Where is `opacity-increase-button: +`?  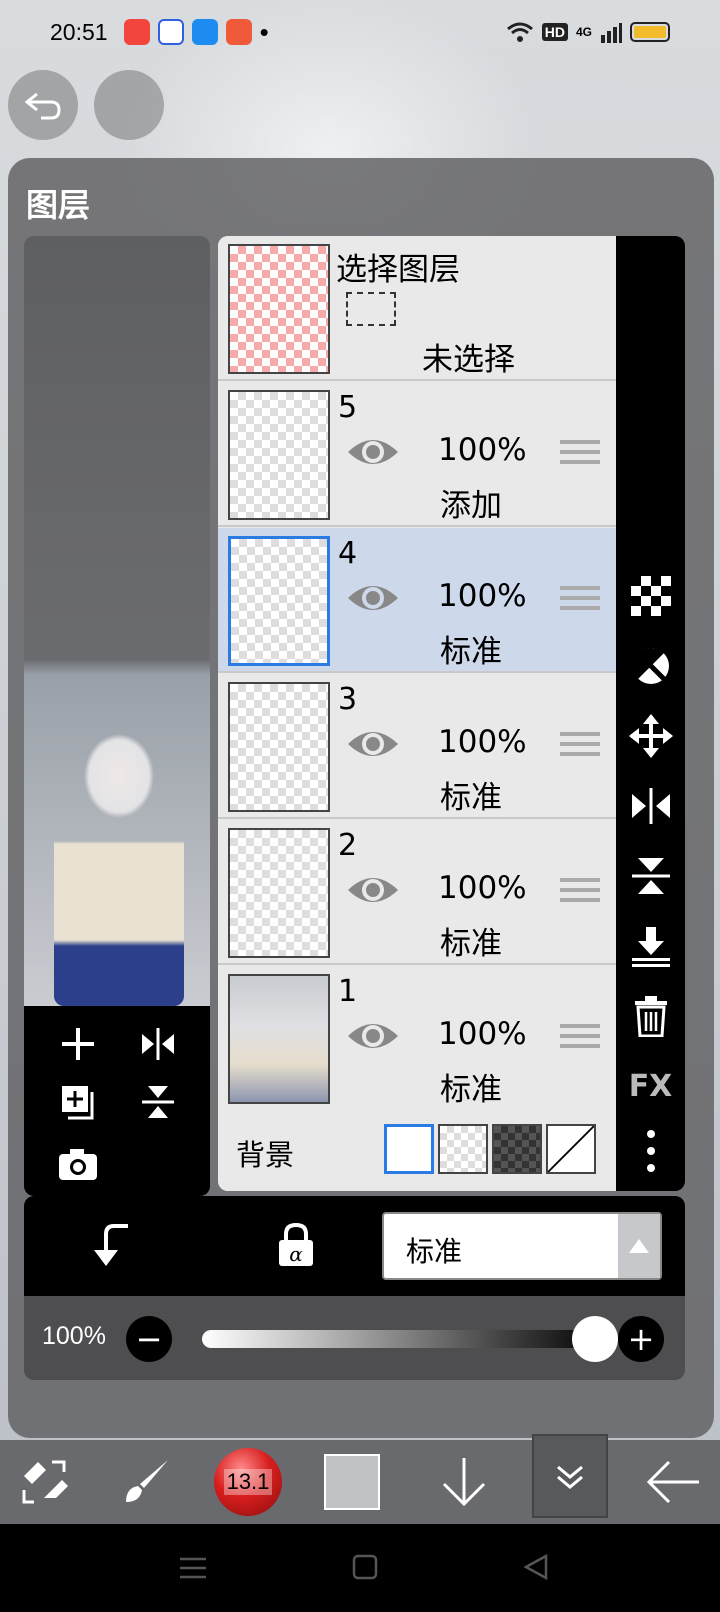 opacity-increase-button: + is located at coordinates (641, 1339).